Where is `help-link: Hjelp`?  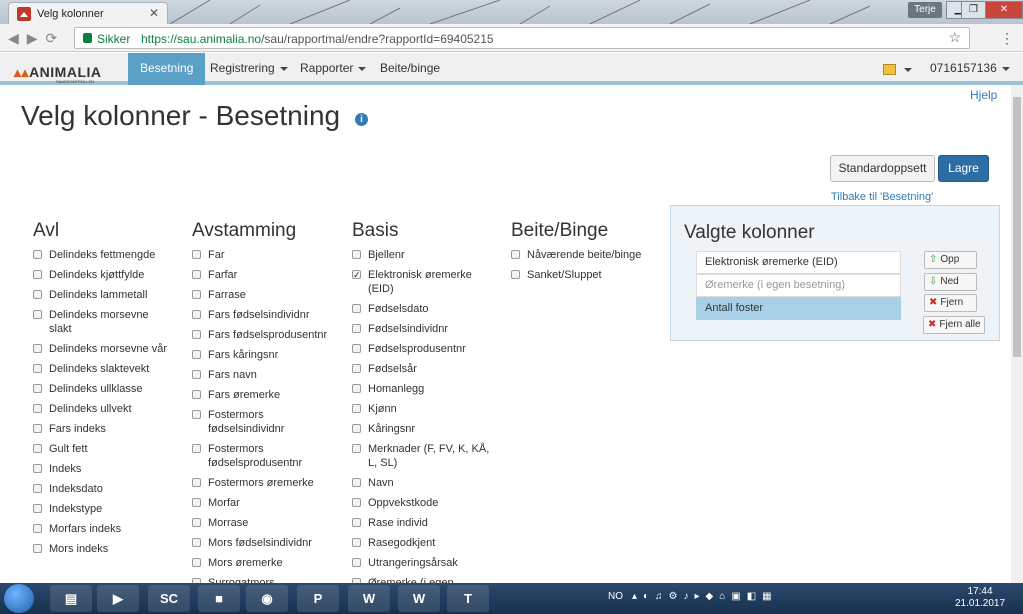
help-link: Hjelp is located at coordinates (983, 95).